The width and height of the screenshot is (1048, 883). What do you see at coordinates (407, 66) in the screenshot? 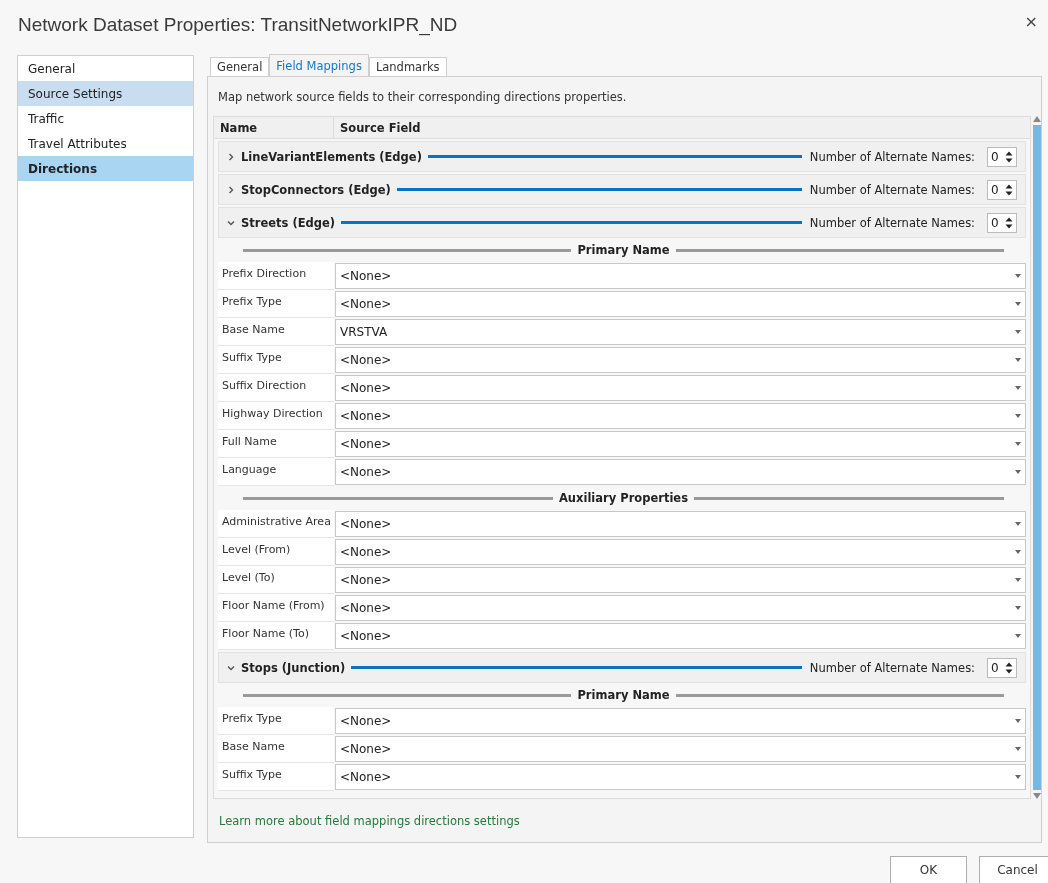
I see `tab: Landmarks` at bounding box center [407, 66].